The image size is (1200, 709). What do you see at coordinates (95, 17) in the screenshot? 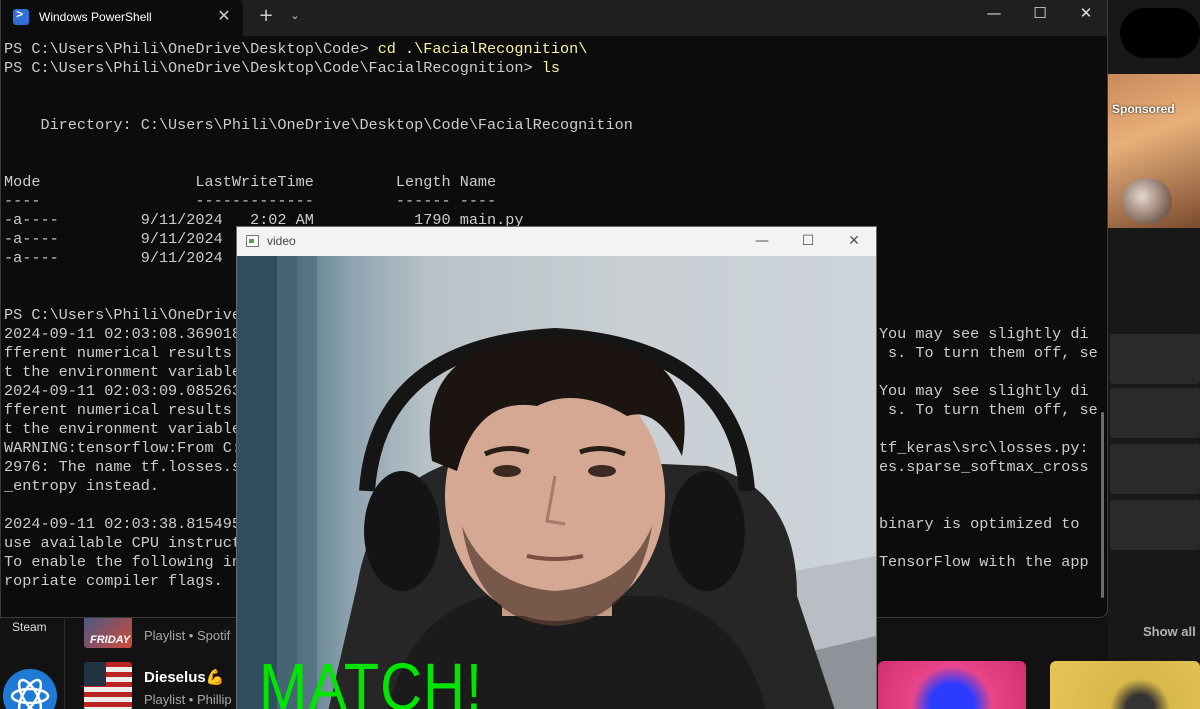
I see `tab-title: Windows PowerShell` at bounding box center [95, 17].